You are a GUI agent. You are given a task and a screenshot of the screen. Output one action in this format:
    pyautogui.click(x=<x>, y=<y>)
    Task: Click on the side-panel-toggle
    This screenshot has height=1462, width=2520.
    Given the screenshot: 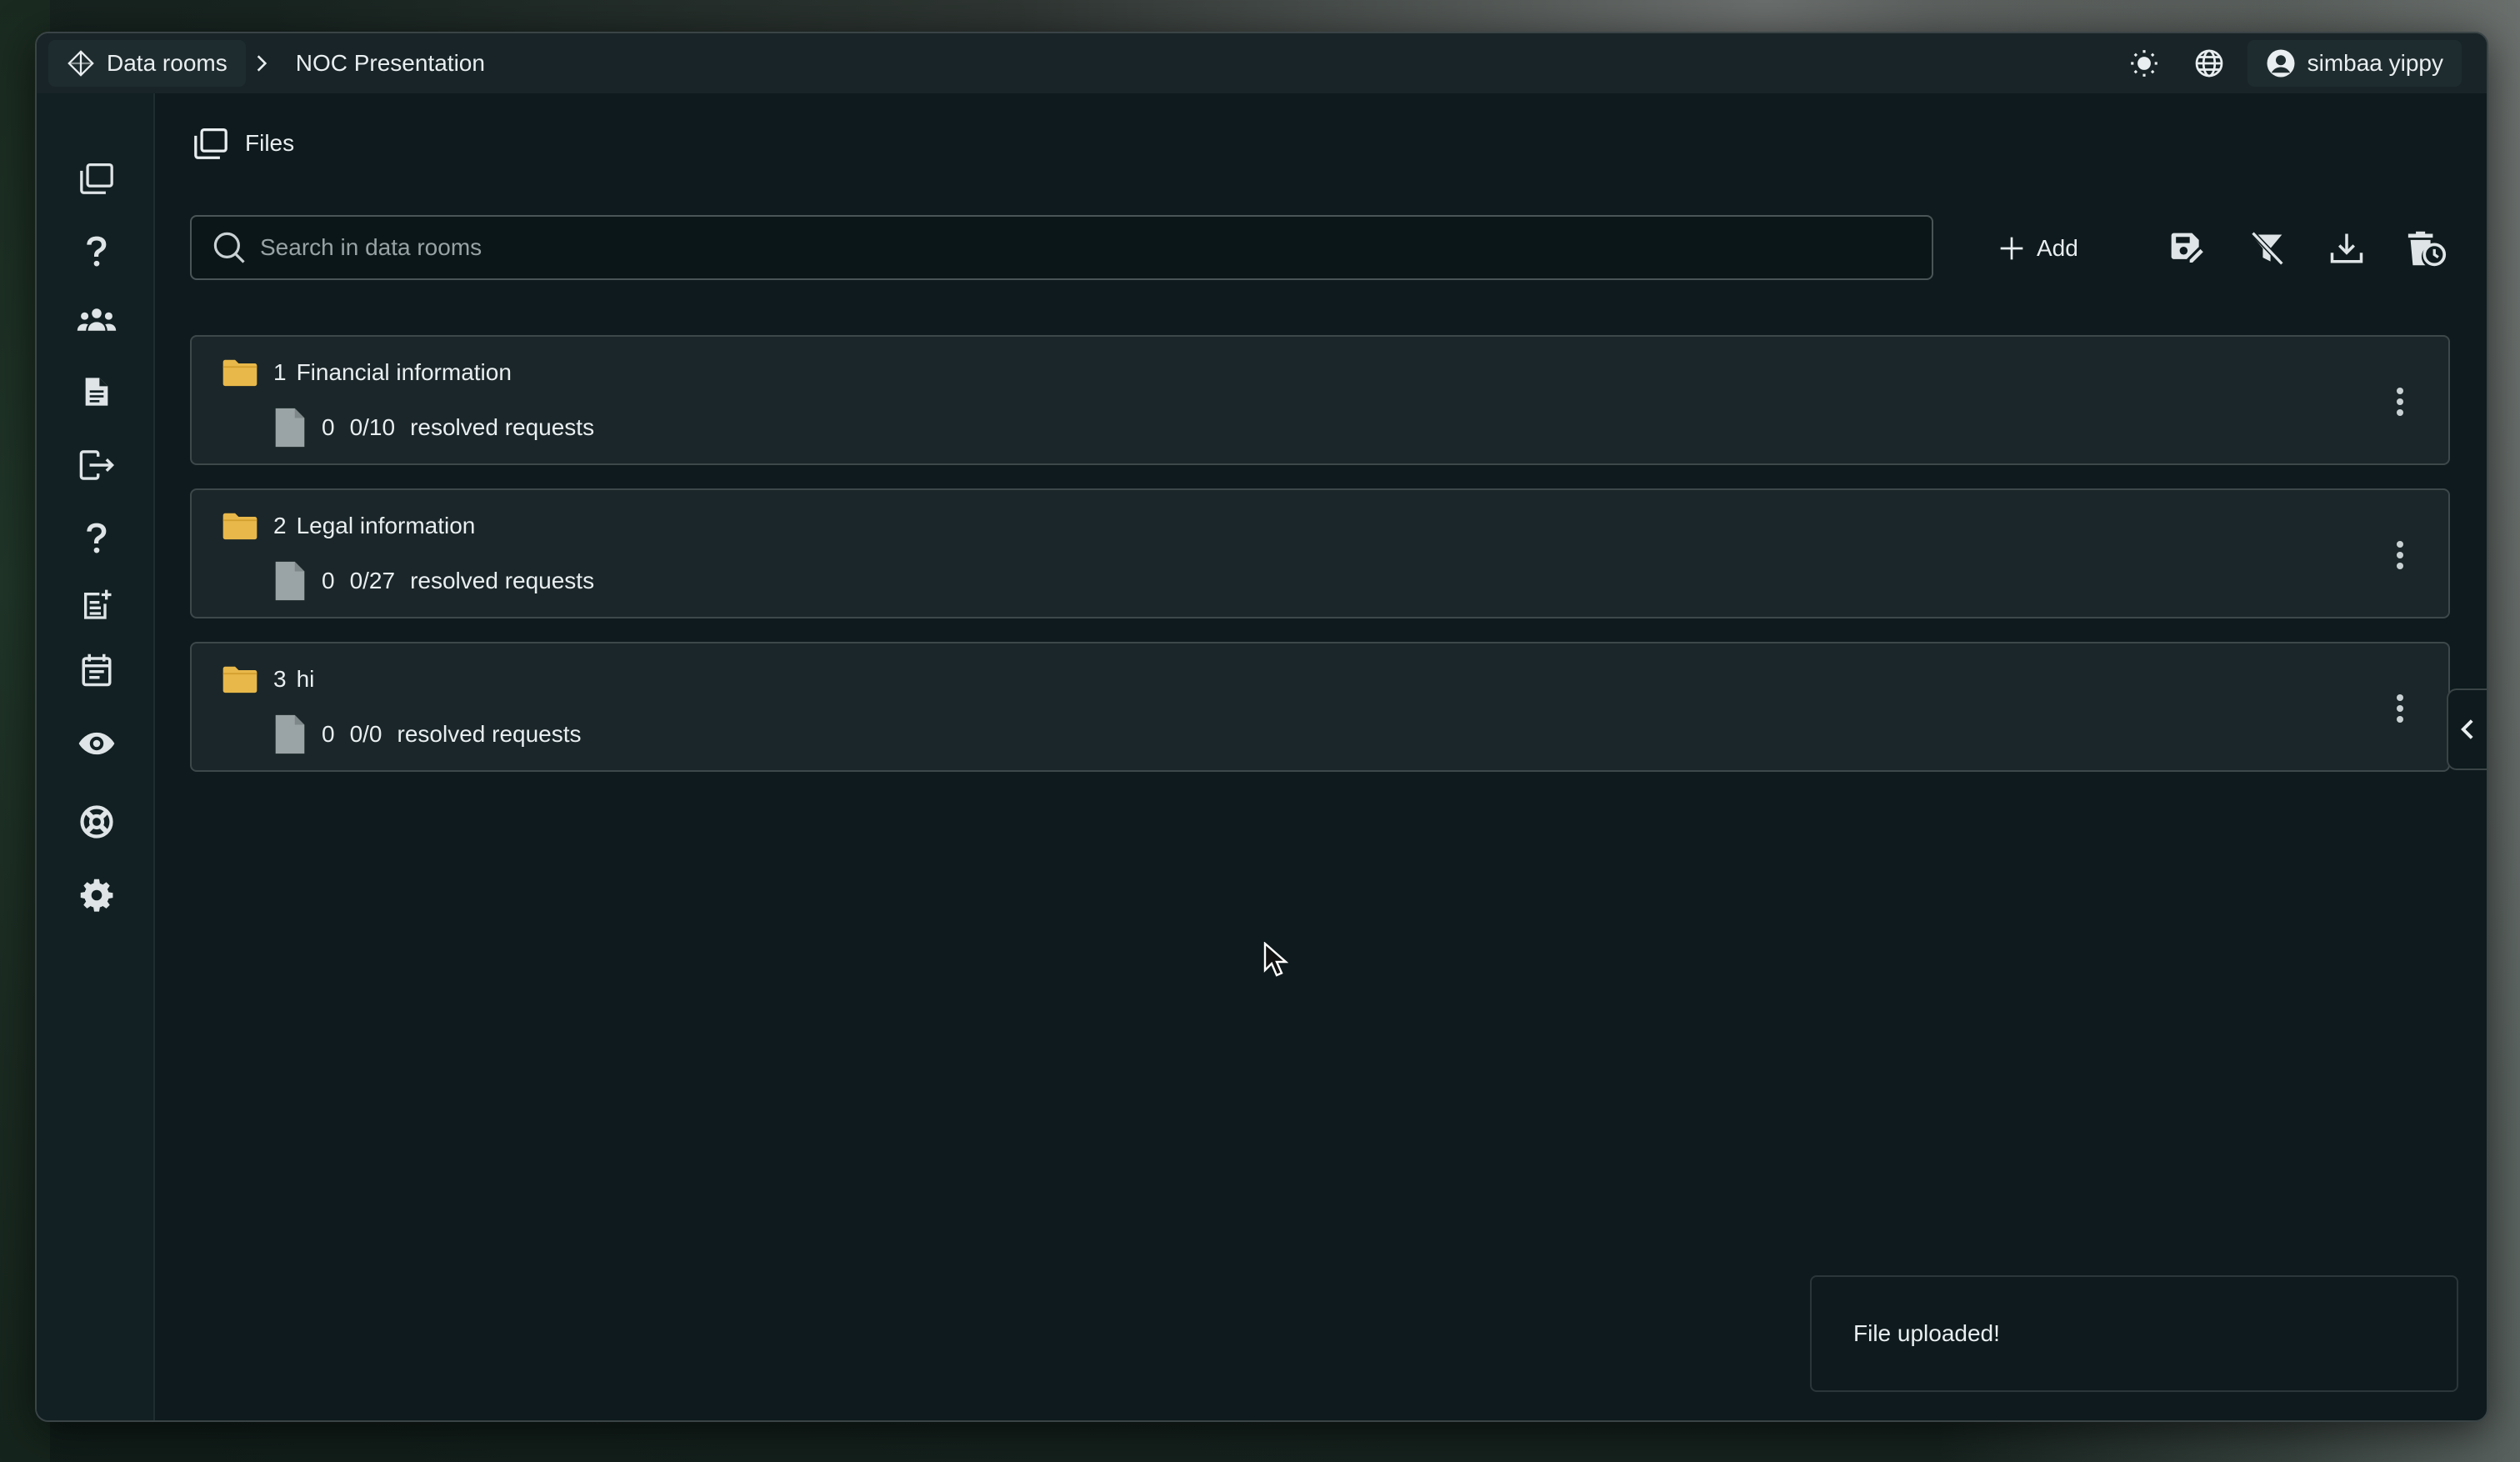 What is the action you would take?
    pyautogui.click(x=2467, y=729)
    